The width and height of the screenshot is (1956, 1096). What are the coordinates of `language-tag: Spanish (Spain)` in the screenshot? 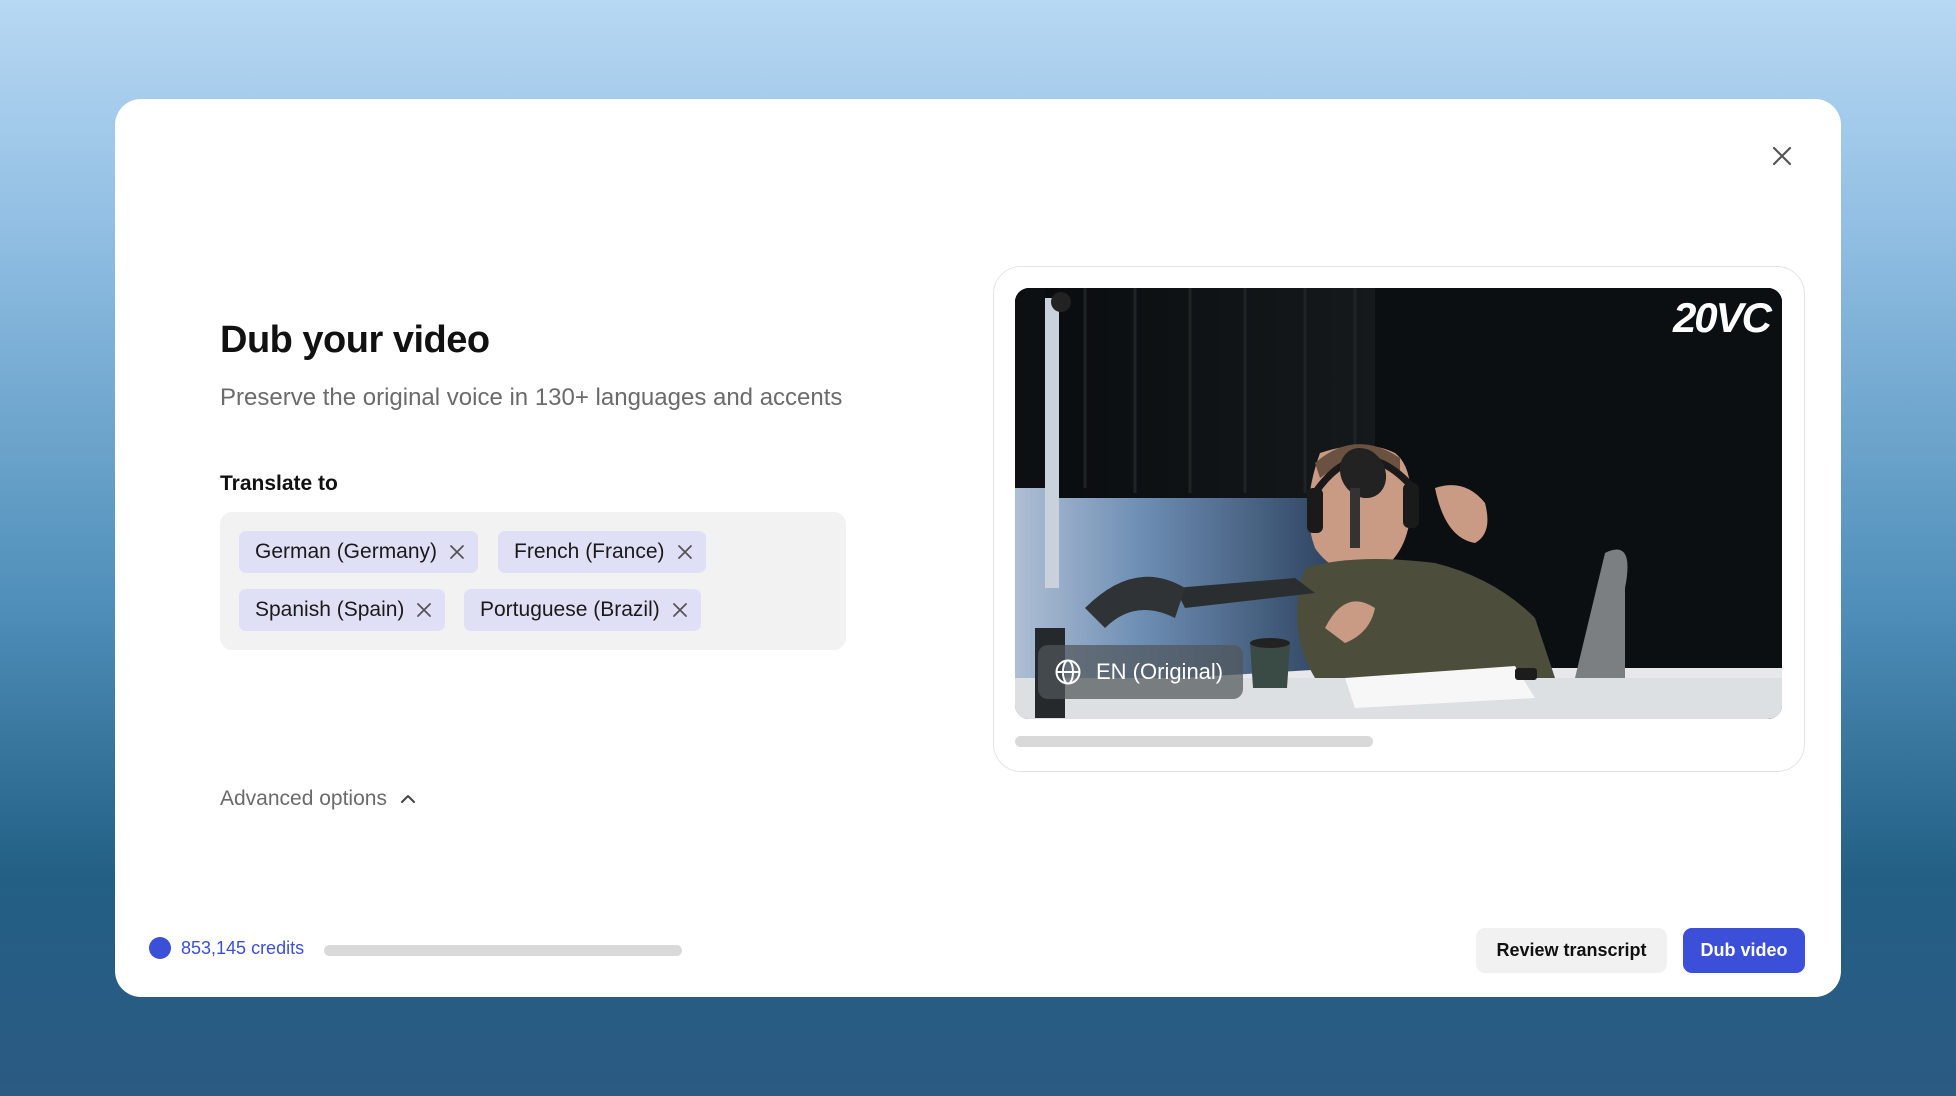 It's located at (342, 610).